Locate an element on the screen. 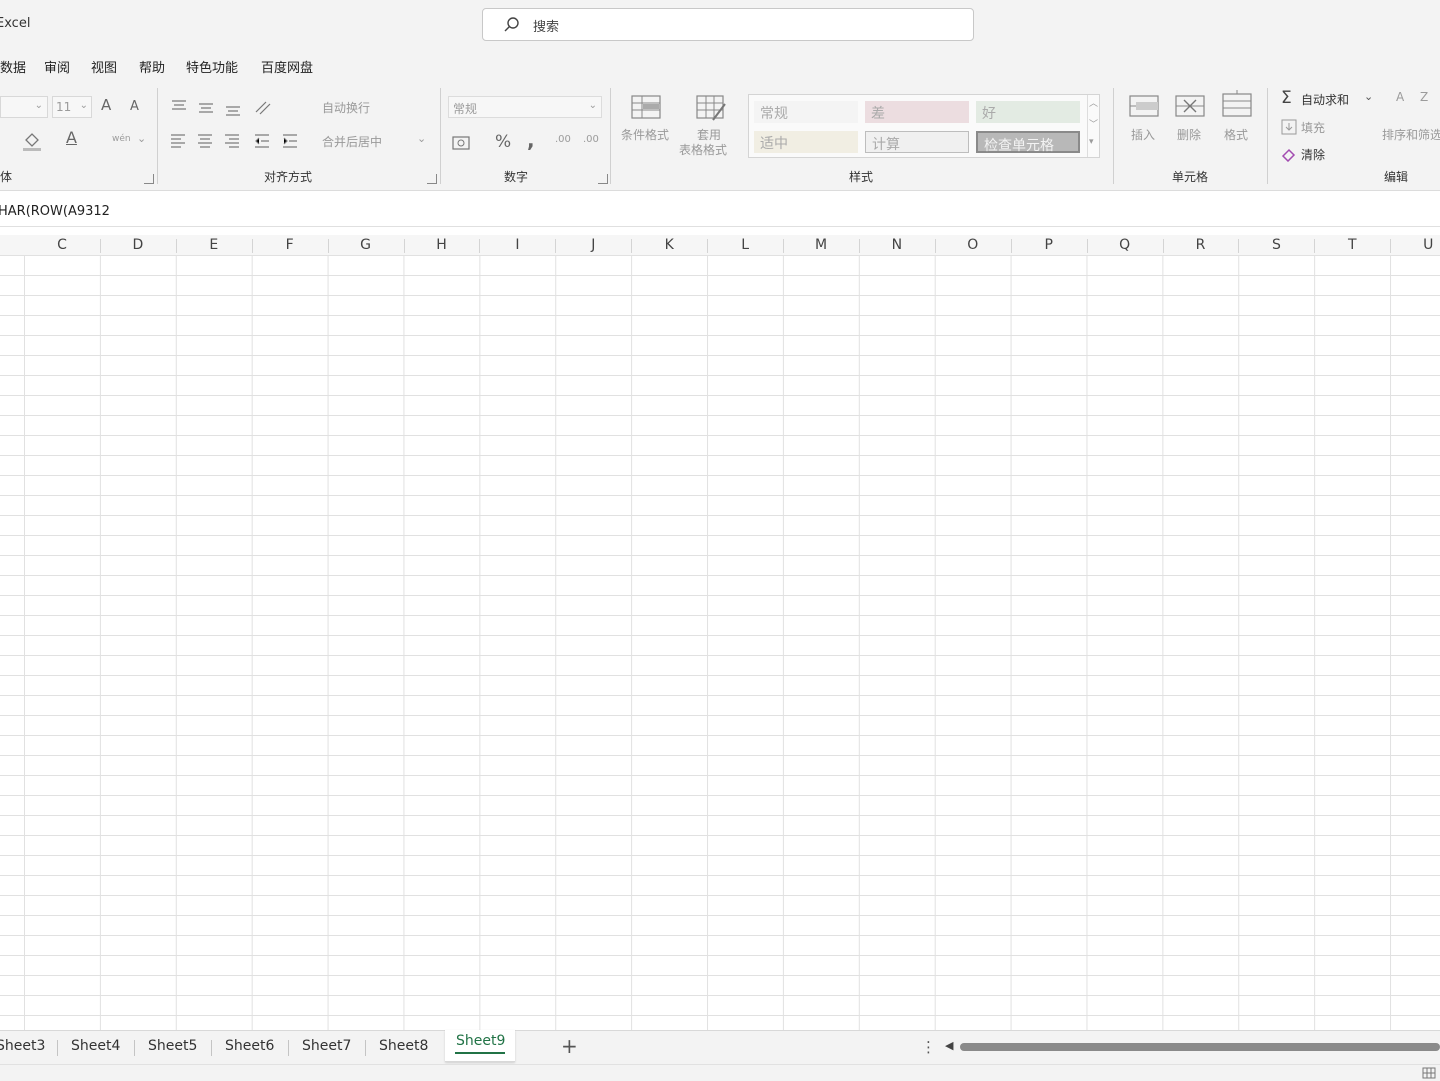 The height and width of the screenshot is (1081, 1440). phonetic-guide-icon: wén is located at coordinates (121, 139).